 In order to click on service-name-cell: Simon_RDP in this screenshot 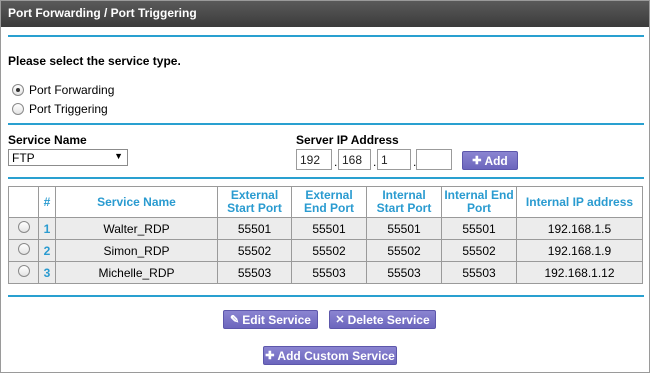, I will do `click(136, 250)`.